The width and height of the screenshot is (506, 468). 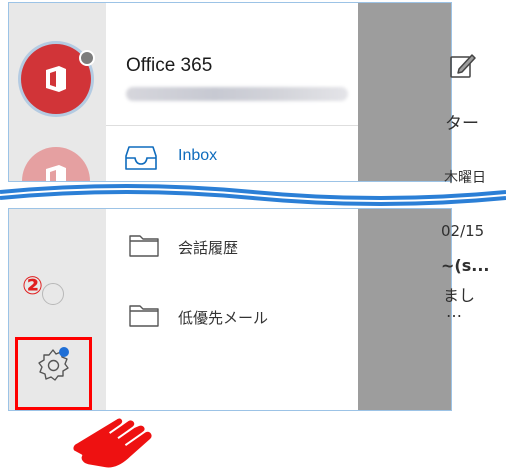 What do you see at coordinates (404, 309) in the screenshot?
I see `mail-list-behind-lower` at bounding box center [404, 309].